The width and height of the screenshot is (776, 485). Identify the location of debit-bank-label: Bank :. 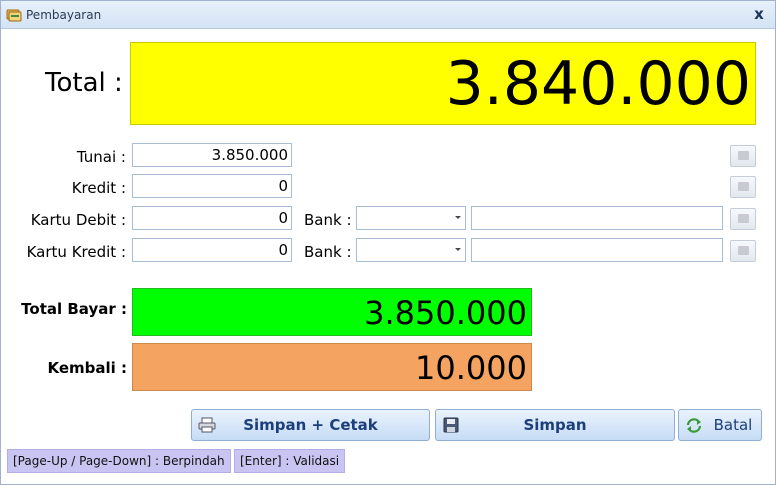
(328, 220).